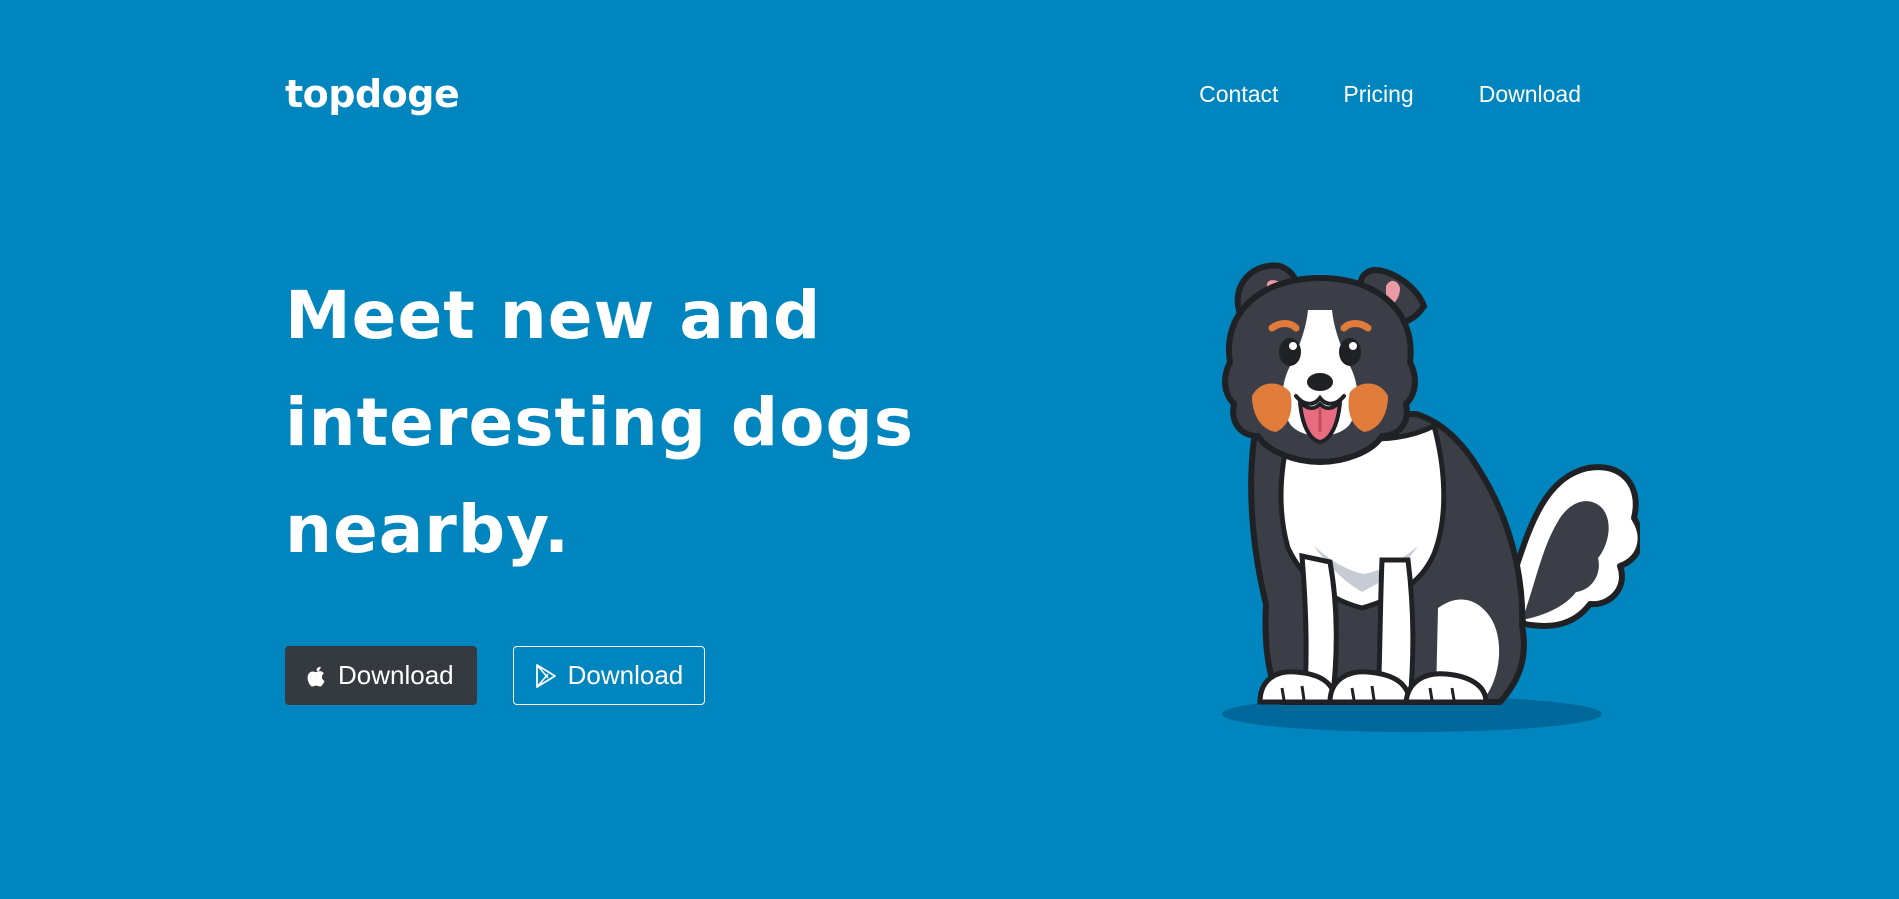  I want to click on nav-link-pricing: Pricing, so click(1378, 94).